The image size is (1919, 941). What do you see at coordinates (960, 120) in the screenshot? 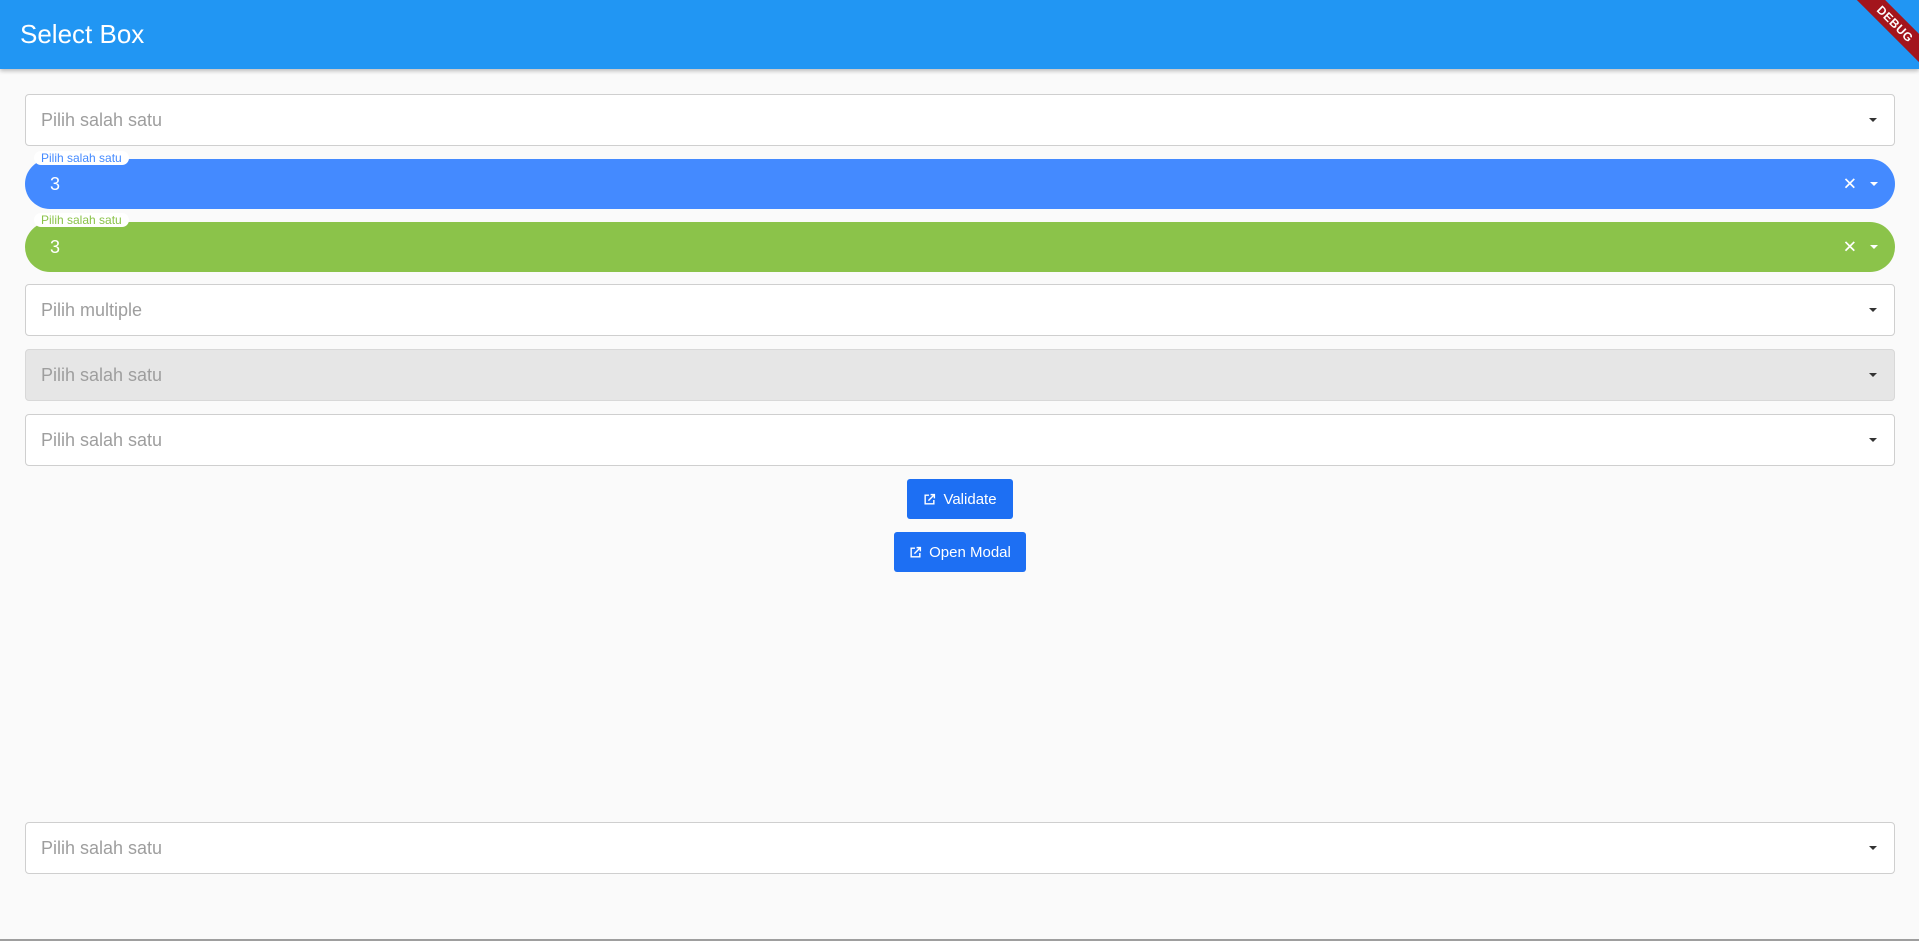
I see `select-box-1: Pilih salah satu` at bounding box center [960, 120].